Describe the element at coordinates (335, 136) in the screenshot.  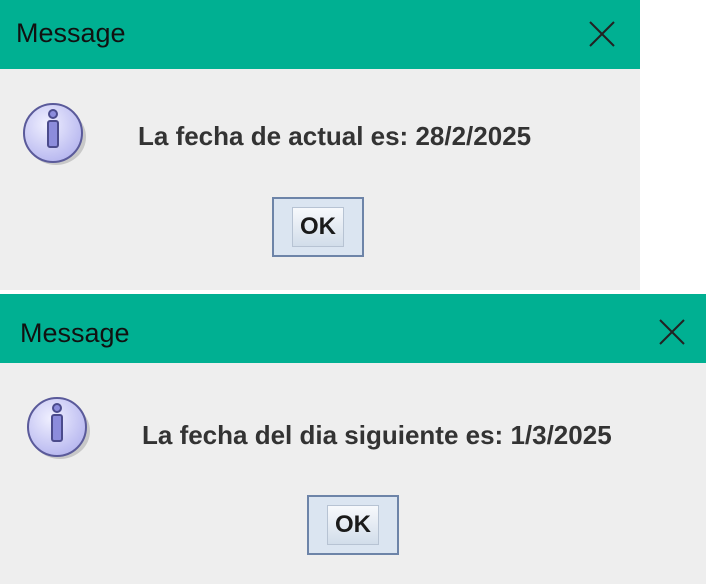
I see `message-text: La fecha de actual es: 28/2/2025` at that location.